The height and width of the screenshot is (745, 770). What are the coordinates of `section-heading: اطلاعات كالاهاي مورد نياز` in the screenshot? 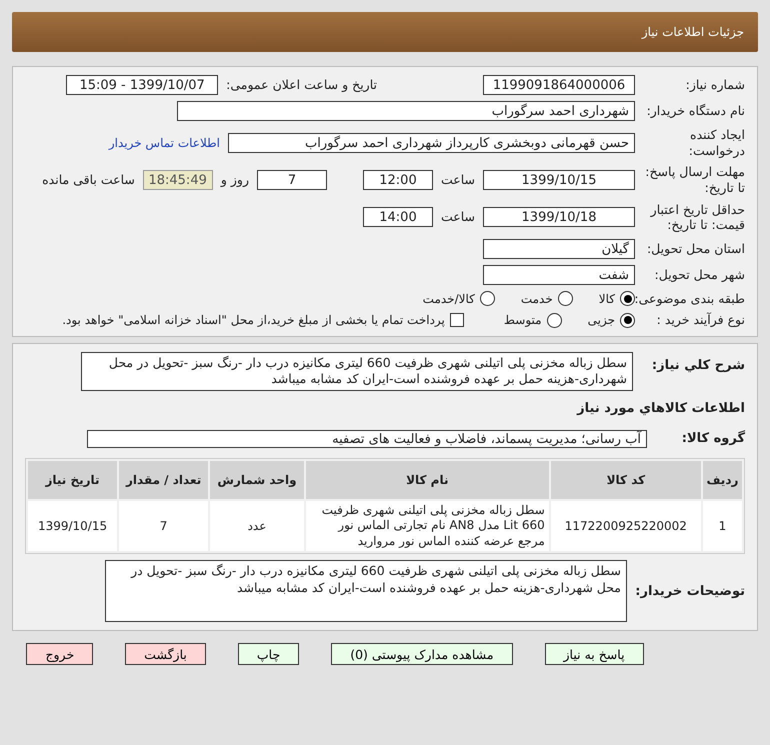 It's located at (660, 408).